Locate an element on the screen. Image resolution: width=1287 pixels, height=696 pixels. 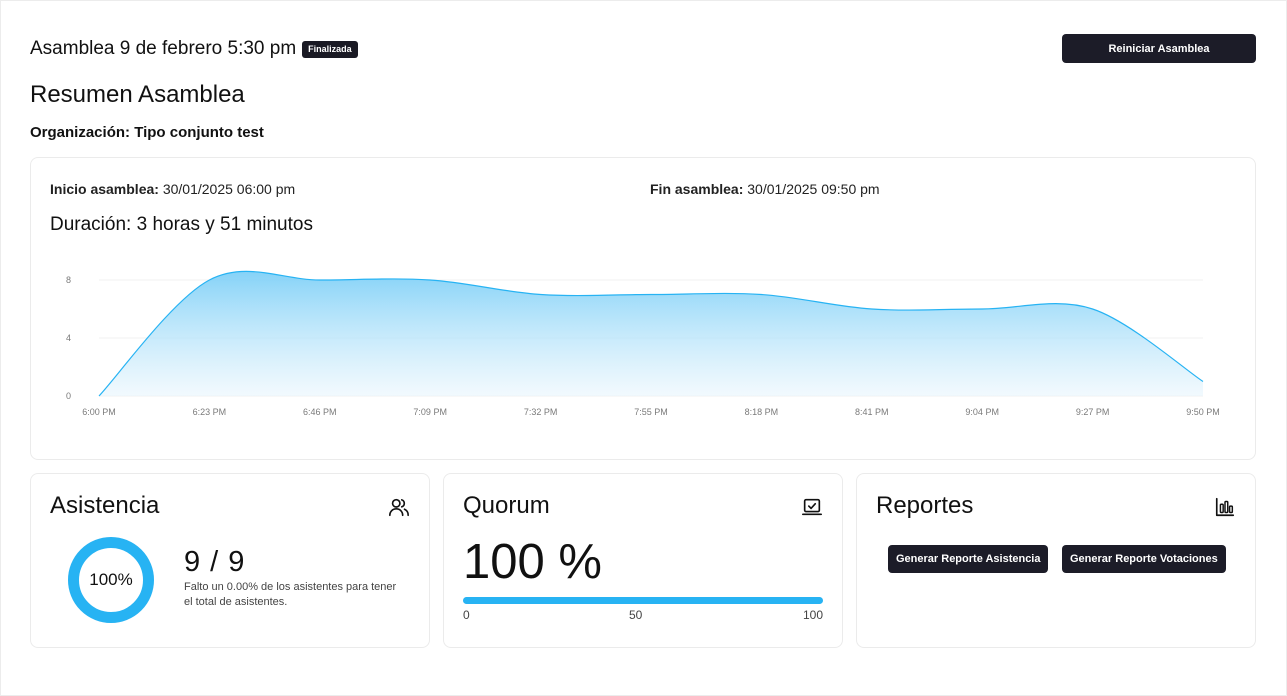
quorum-card: Quorum 100 % 0 50 100 is located at coordinates (643, 560).